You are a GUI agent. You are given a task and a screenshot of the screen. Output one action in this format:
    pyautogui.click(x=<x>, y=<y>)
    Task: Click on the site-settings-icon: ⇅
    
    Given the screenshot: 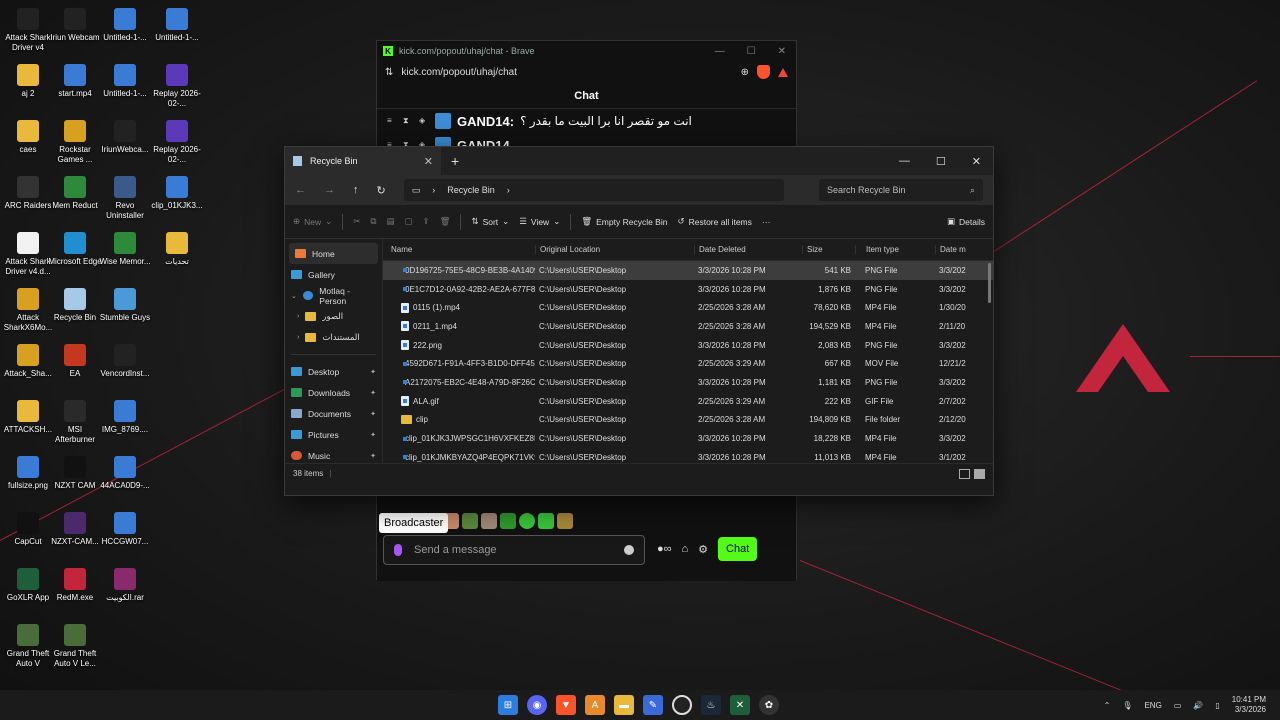 What is the action you would take?
    pyautogui.click(x=389, y=72)
    